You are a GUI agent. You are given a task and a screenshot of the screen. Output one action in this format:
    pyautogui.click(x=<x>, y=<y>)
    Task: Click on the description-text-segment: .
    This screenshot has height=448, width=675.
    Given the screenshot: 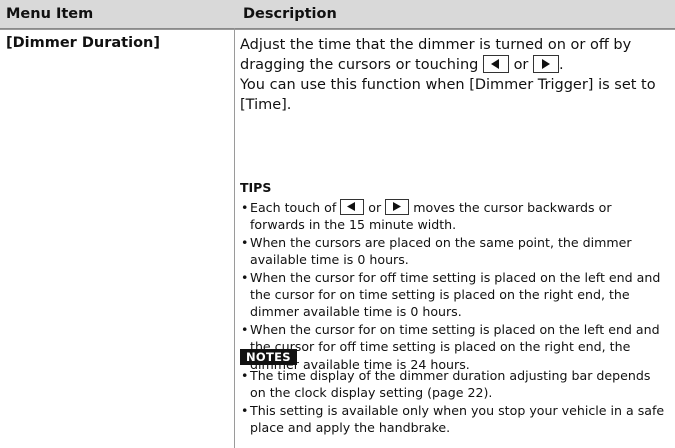 What is the action you would take?
    pyautogui.click(x=561, y=65)
    